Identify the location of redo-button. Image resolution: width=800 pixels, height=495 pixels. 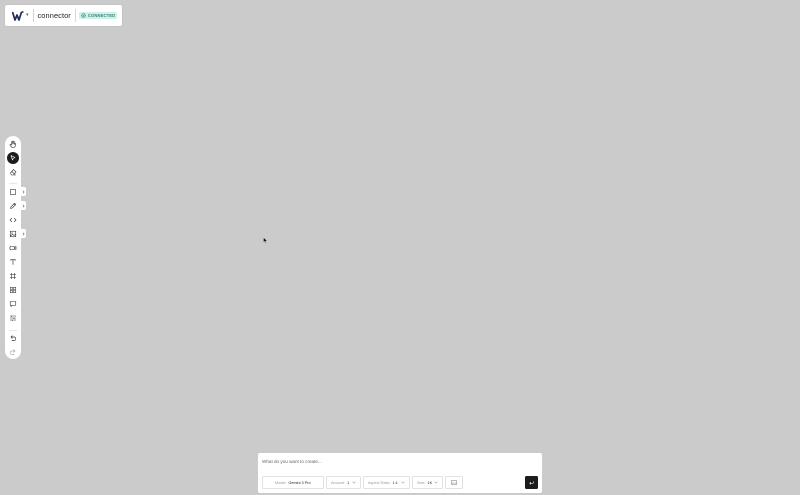
(13, 352).